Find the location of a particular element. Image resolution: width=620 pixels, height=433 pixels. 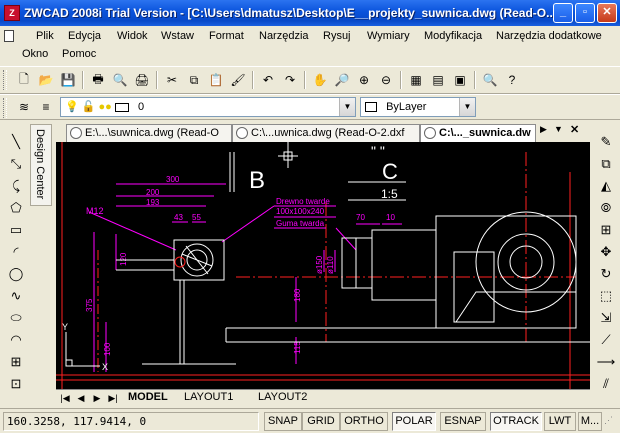

tab-layout2: LAYOUT2 is located at coordinates (282, 397).